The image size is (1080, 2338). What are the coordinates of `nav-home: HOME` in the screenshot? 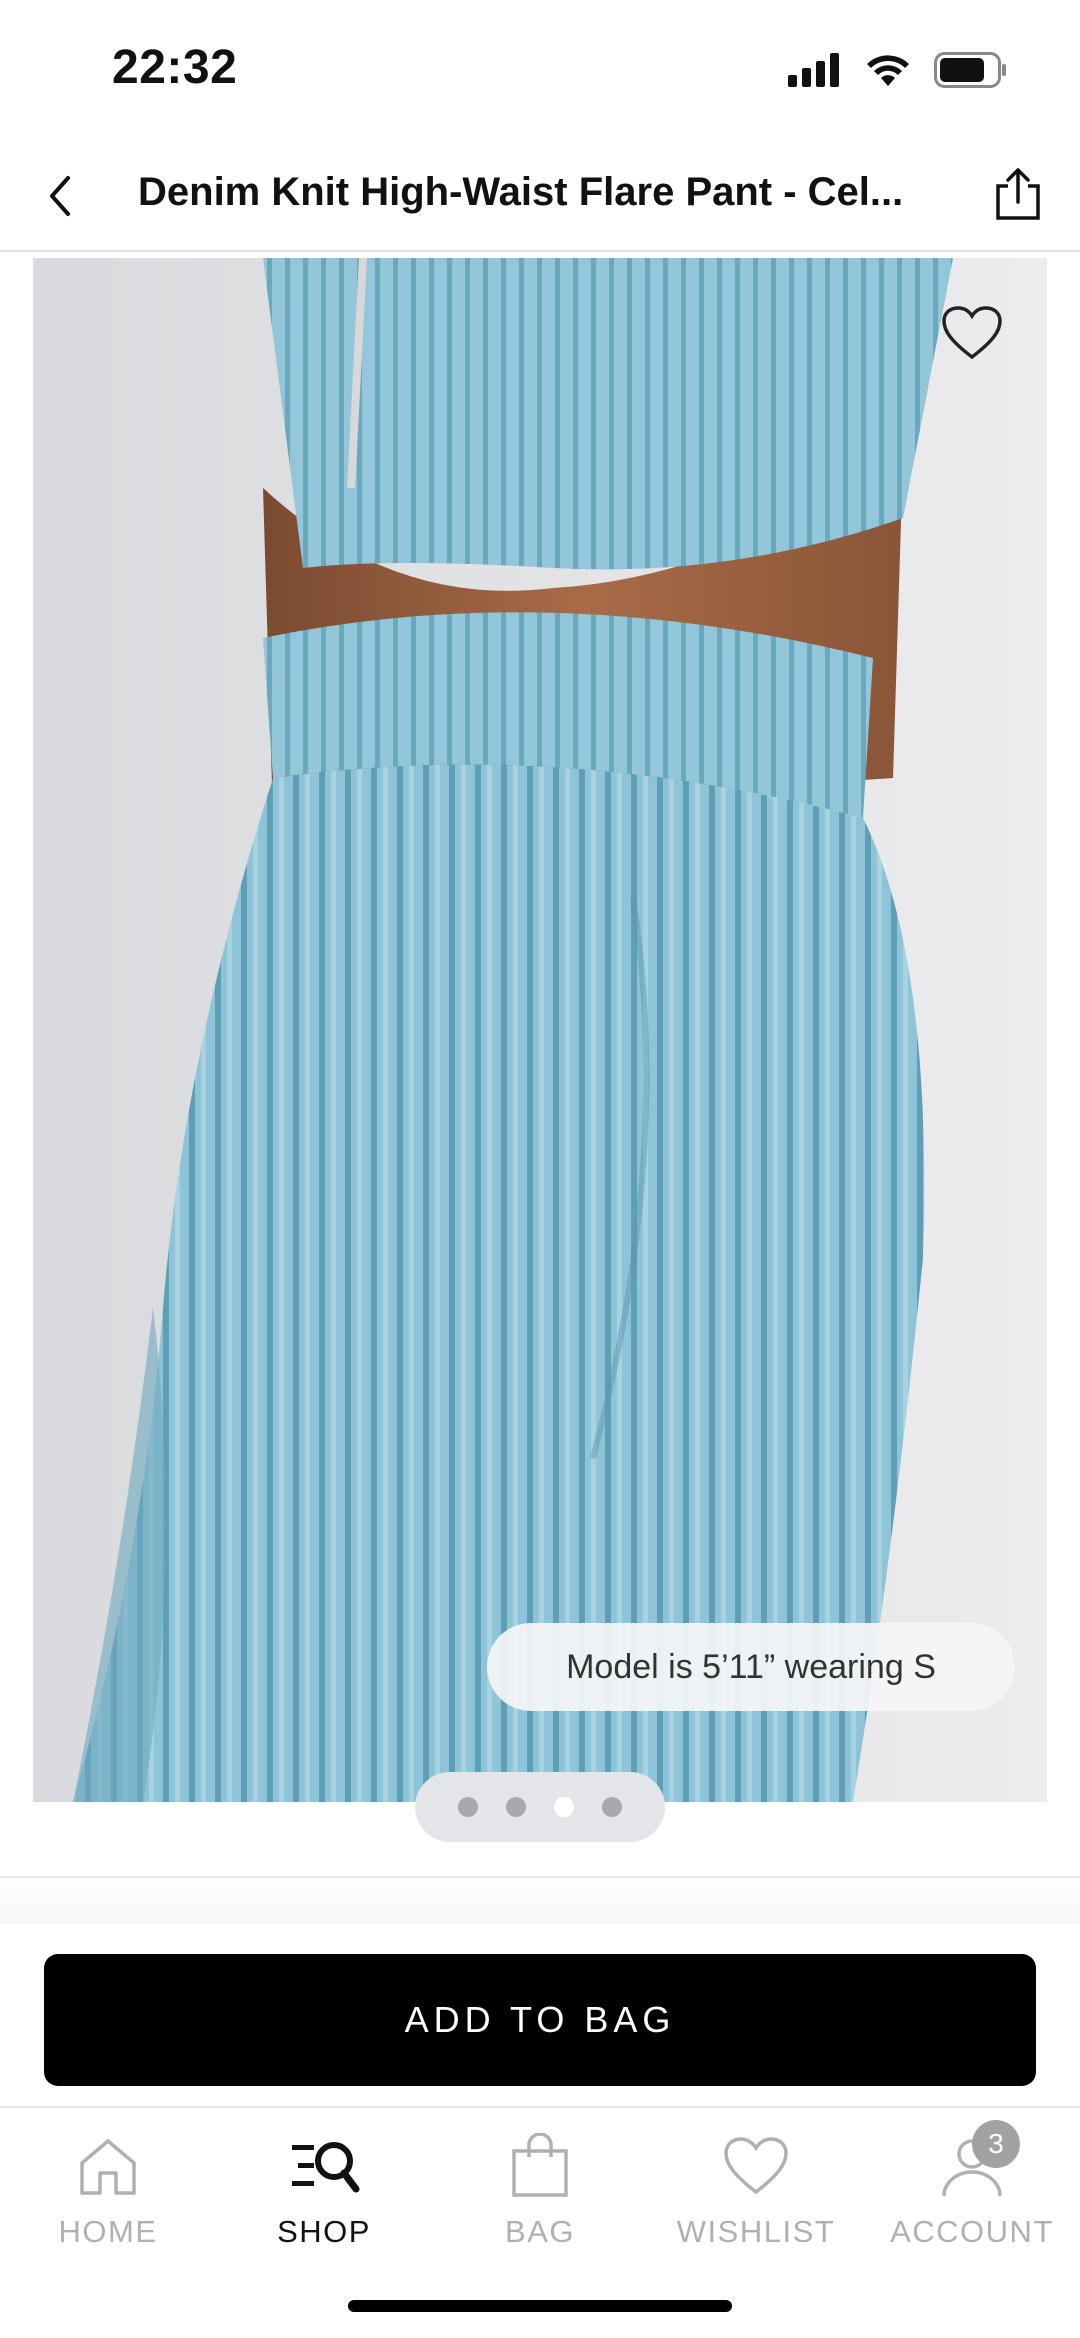 It's located at (108, 2196).